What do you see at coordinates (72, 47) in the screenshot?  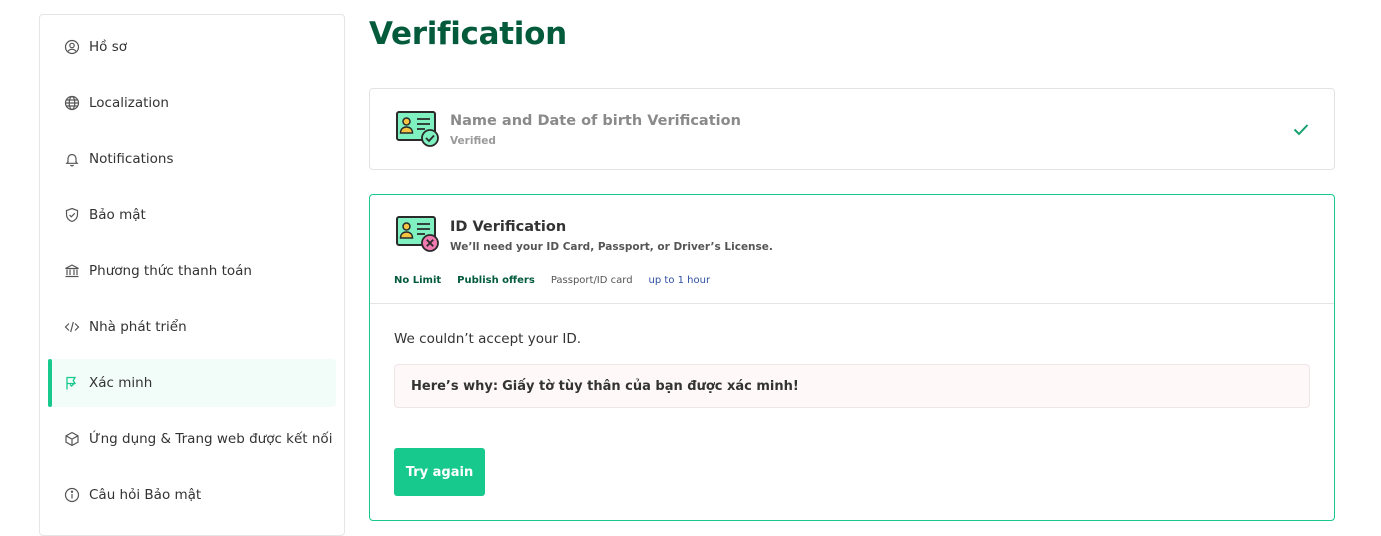 I see `user-circle-icon` at bounding box center [72, 47].